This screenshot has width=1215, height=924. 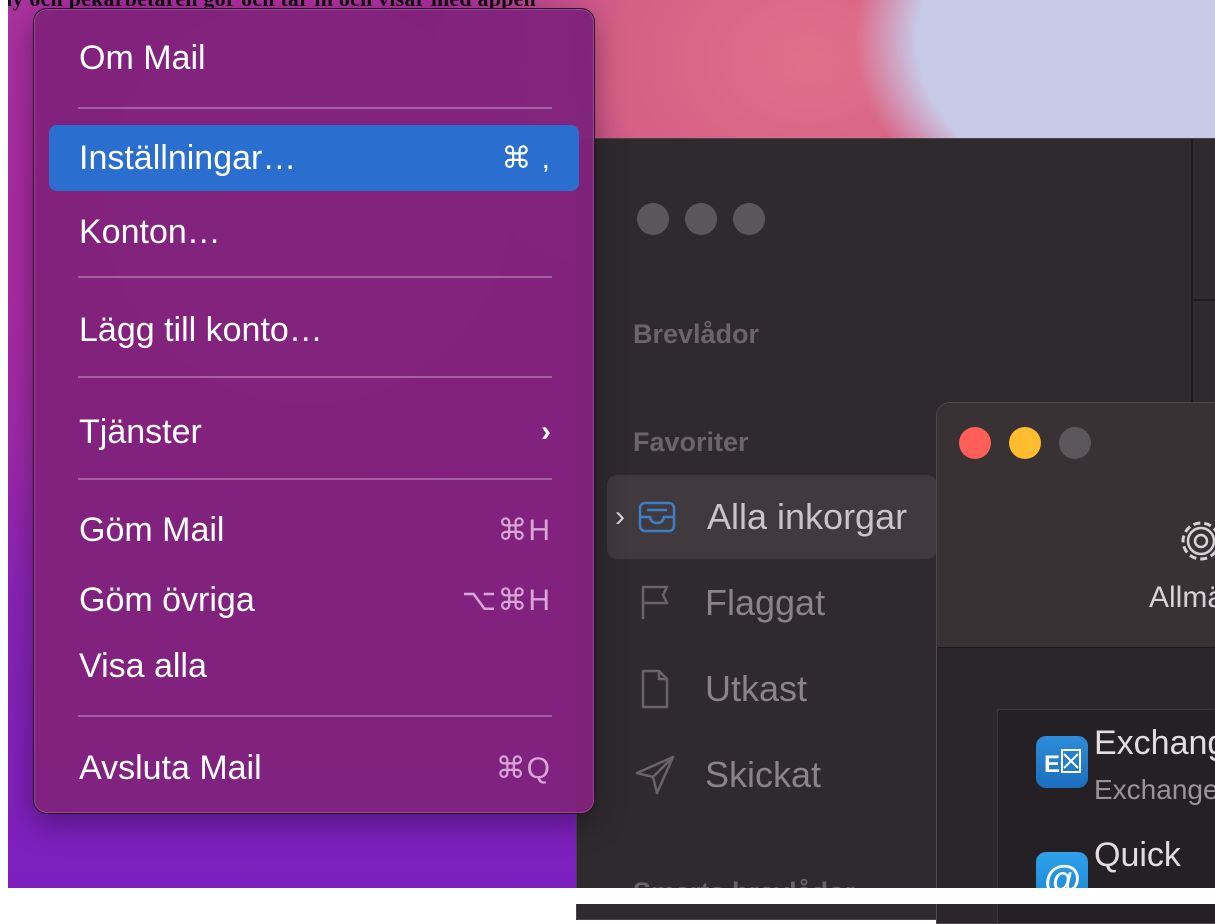 What do you see at coordinates (657, 517) in the screenshot?
I see `inbox-tray-icon` at bounding box center [657, 517].